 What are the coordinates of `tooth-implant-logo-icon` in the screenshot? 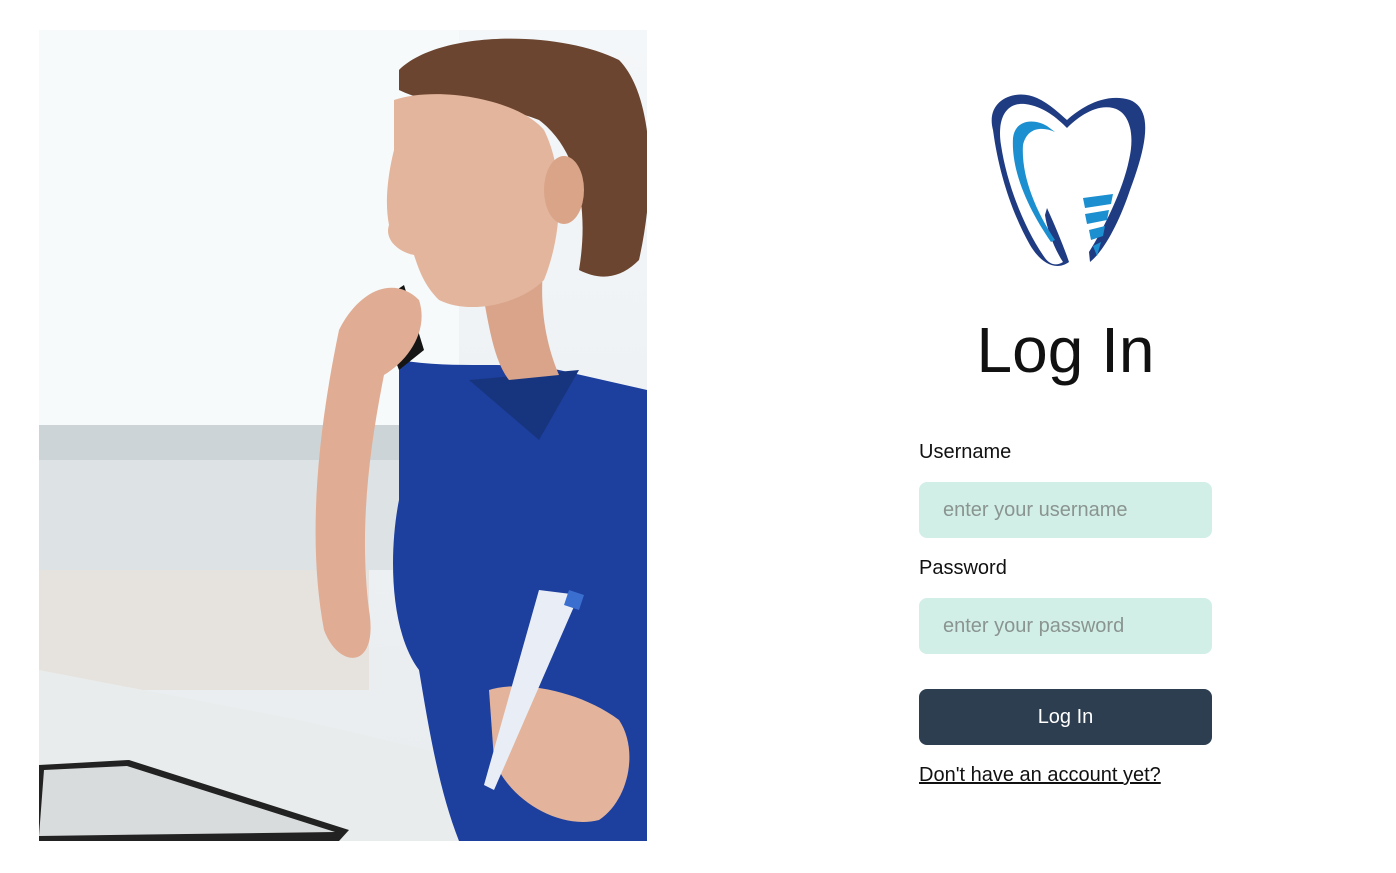 It's located at (1066, 178).